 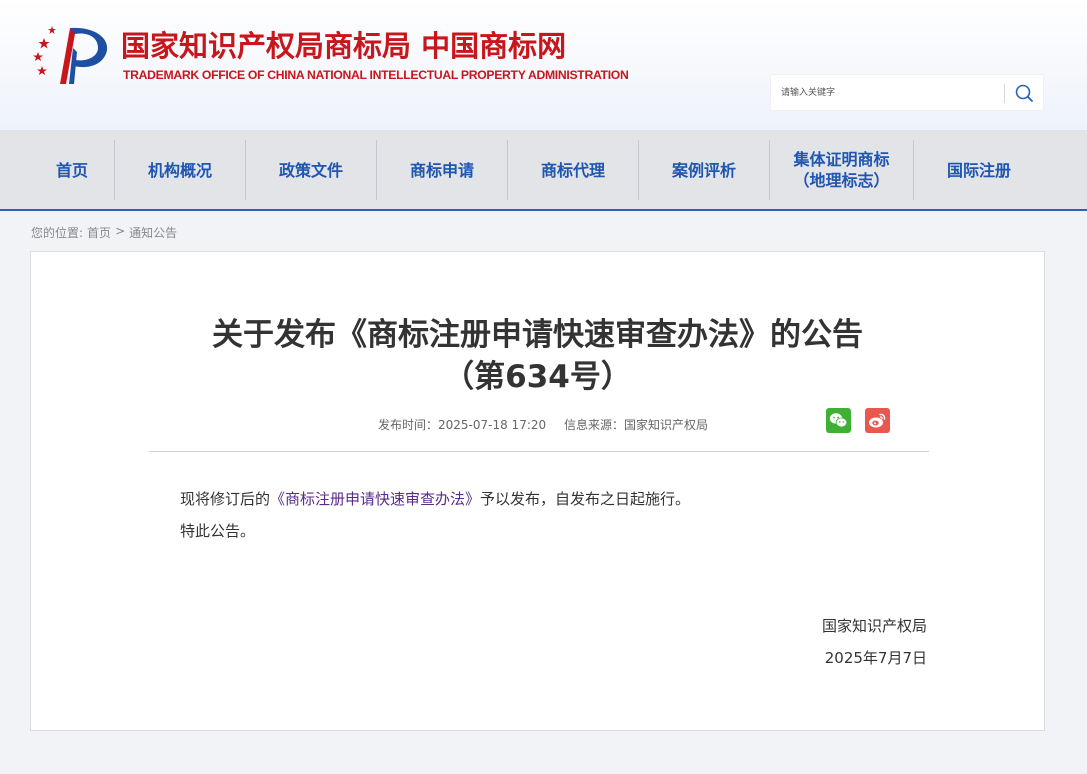 What do you see at coordinates (153, 232) in the screenshot?
I see `breadcrumb-current-link: 通知公告` at bounding box center [153, 232].